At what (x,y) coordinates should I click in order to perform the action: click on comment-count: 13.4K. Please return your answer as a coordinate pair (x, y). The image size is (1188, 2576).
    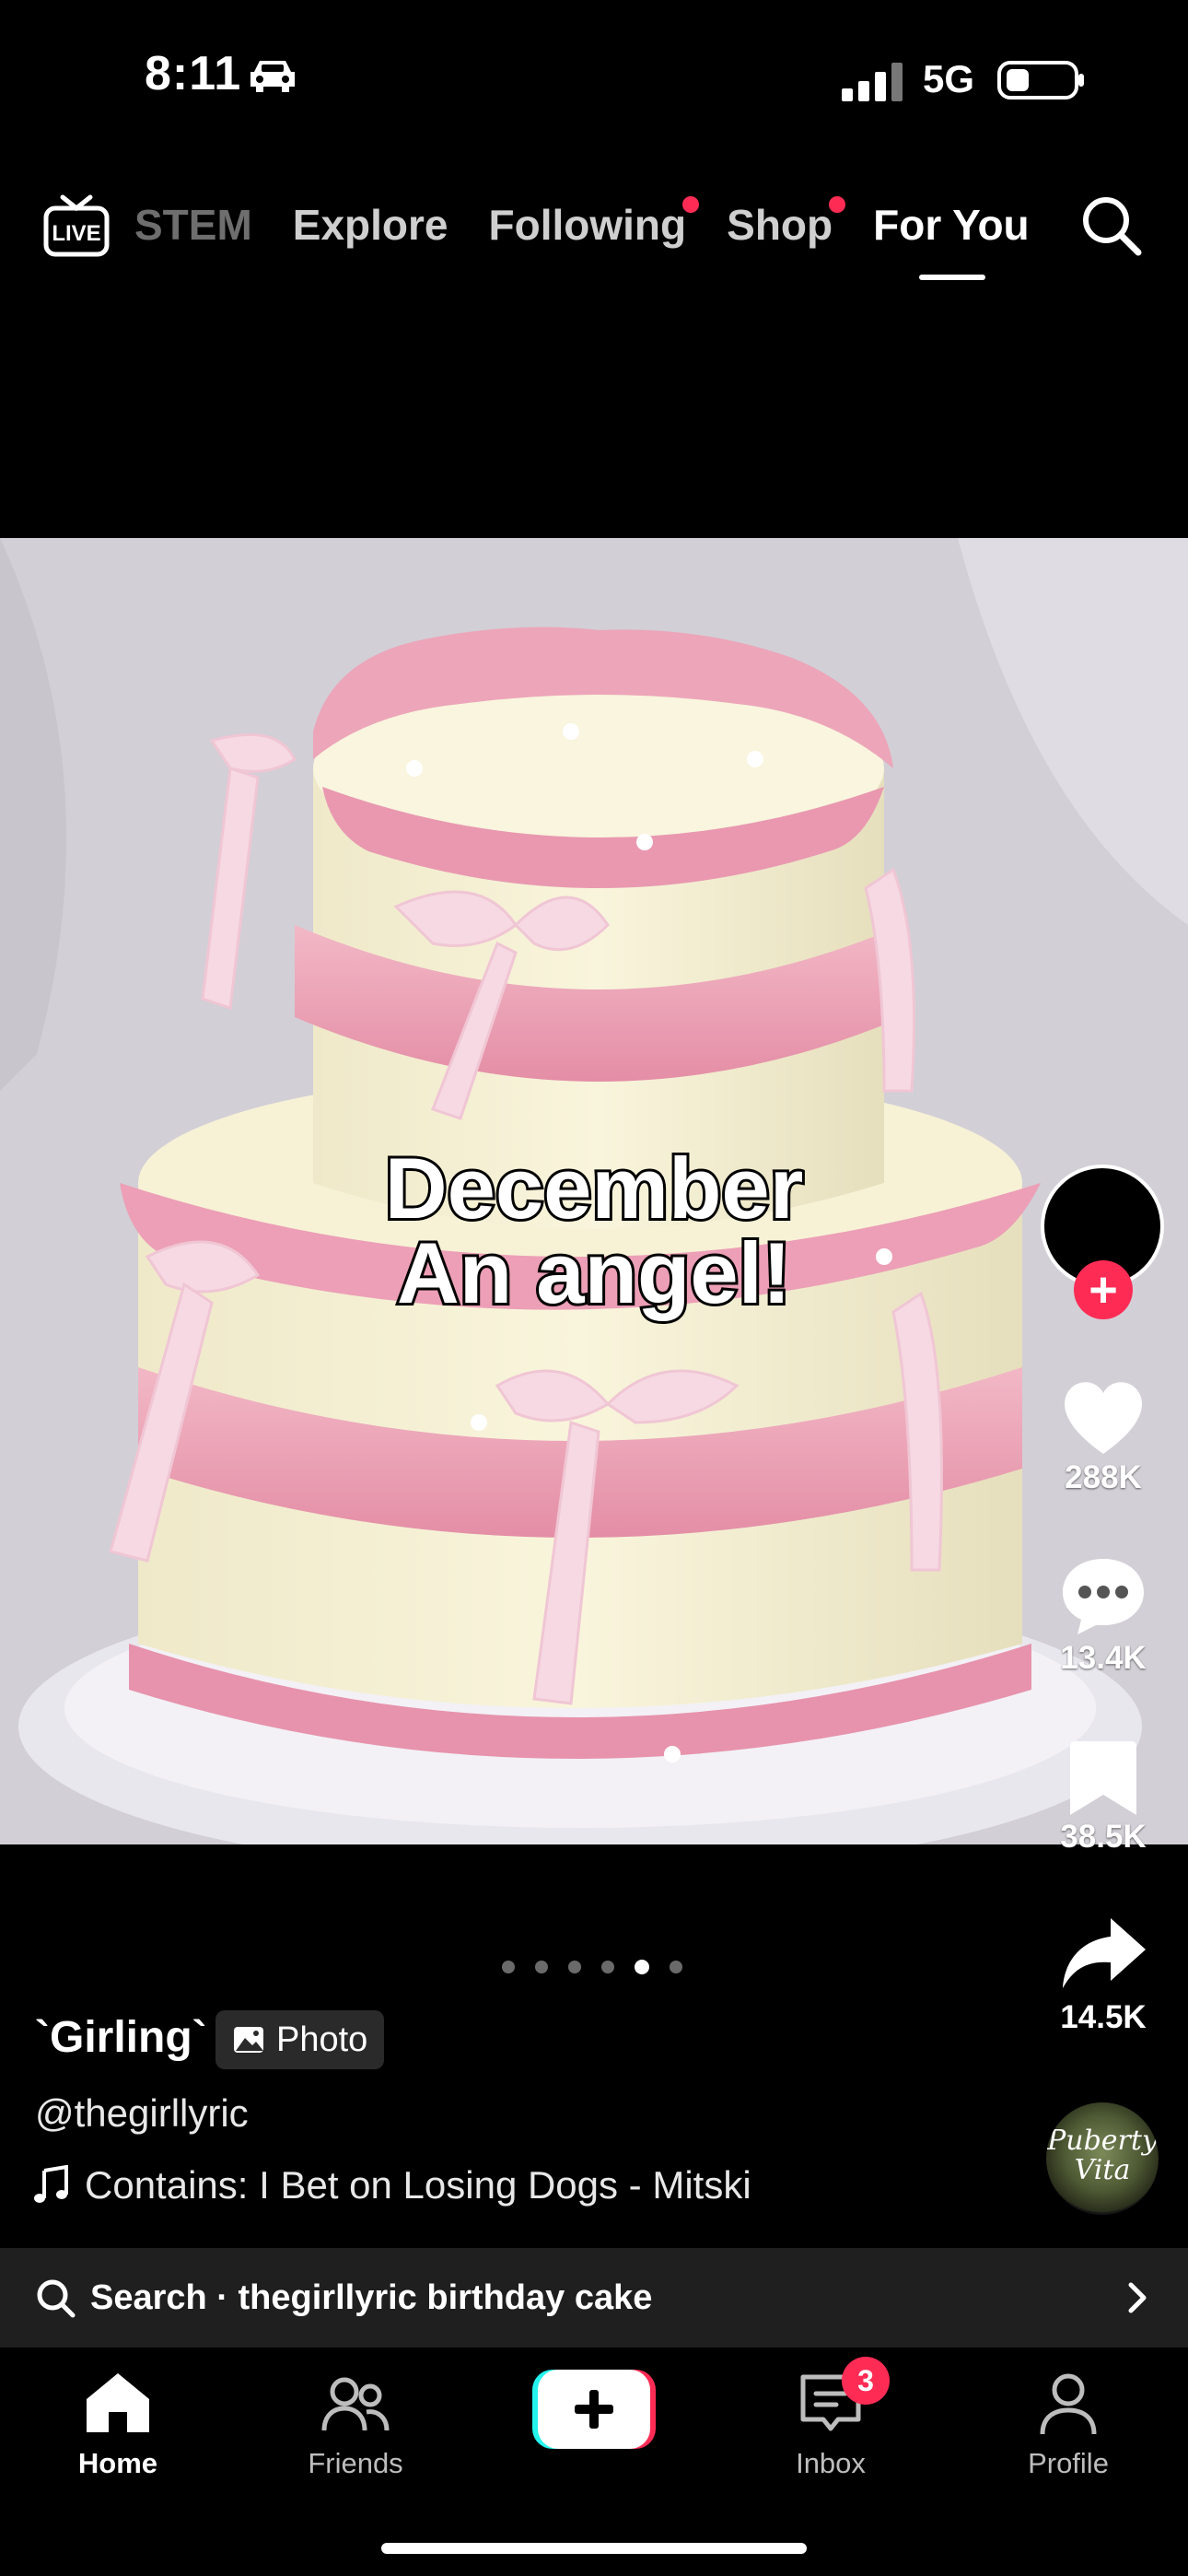
    Looking at the image, I should click on (1103, 1658).